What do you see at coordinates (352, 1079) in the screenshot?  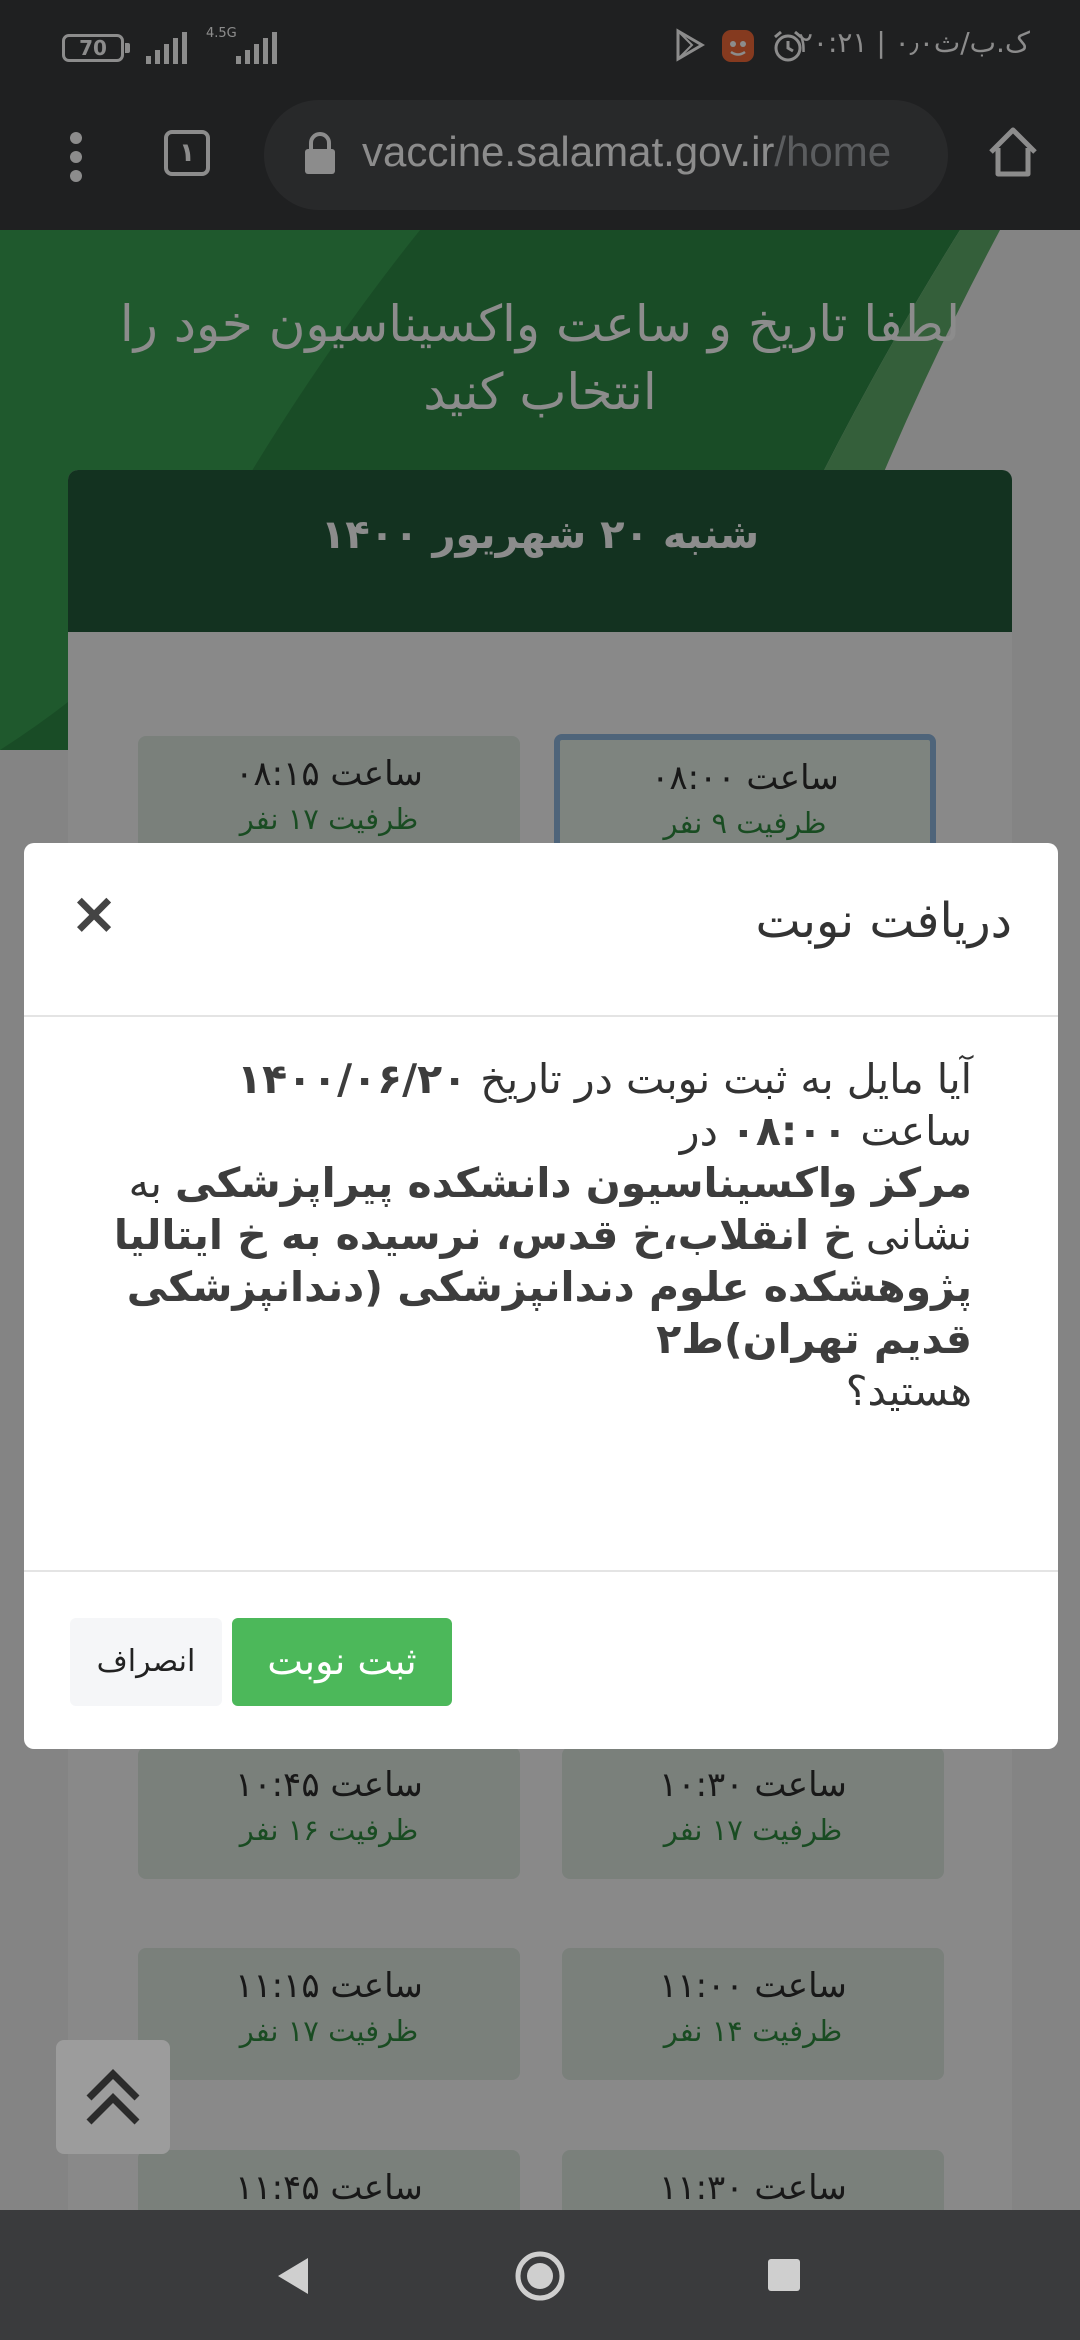 I see `appointment-date: ۱۴۰۰/۰۶/۲۰` at bounding box center [352, 1079].